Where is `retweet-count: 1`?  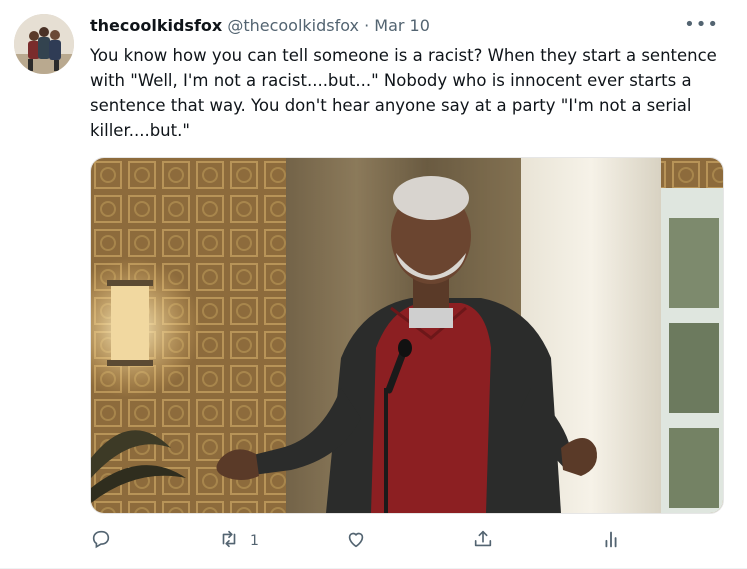
retweet-count: 1 is located at coordinates (254, 541).